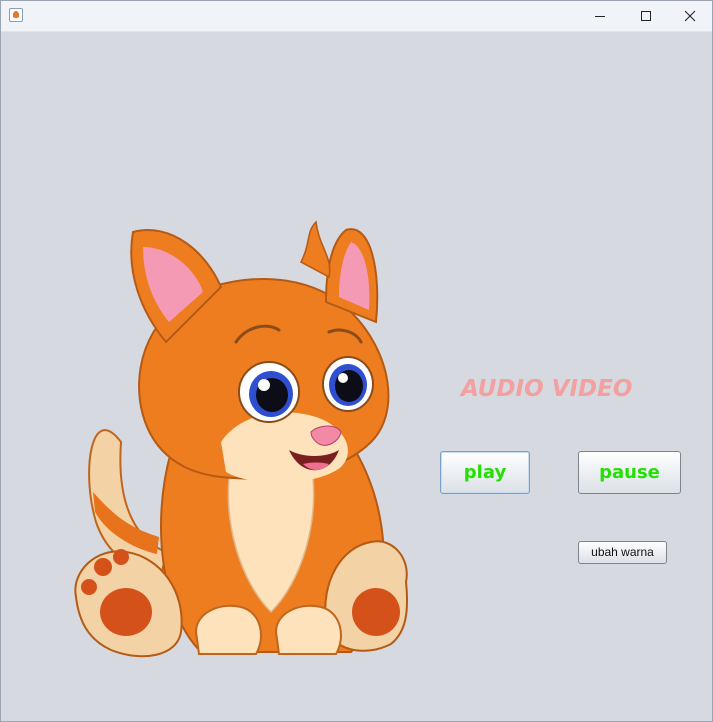  I want to click on maximize-icon, so click(646, 16).